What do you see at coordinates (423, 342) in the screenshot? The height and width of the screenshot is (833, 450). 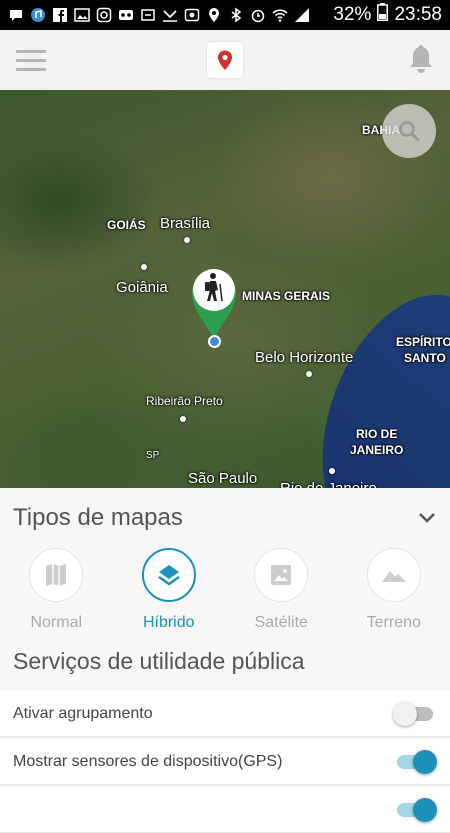 I see `map-label-espirito-santo: ESPÍRITO` at bounding box center [423, 342].